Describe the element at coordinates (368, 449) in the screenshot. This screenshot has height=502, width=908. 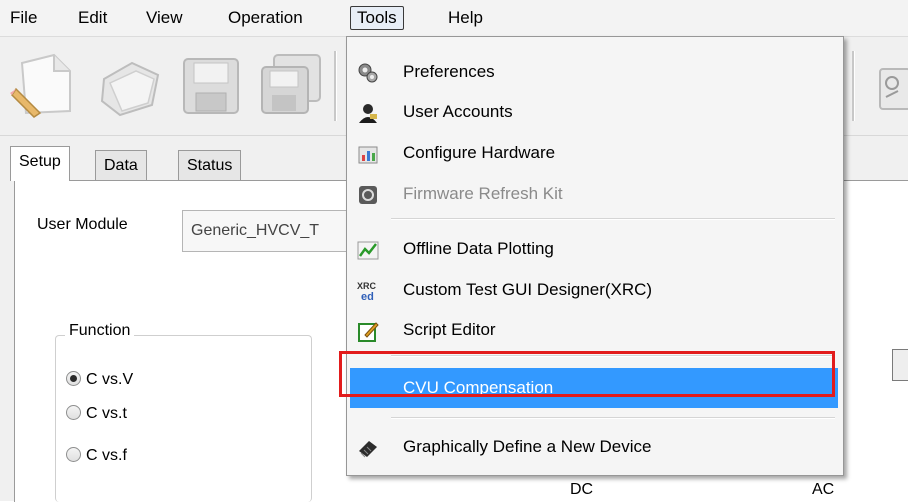
I see `device-icon` at that location.